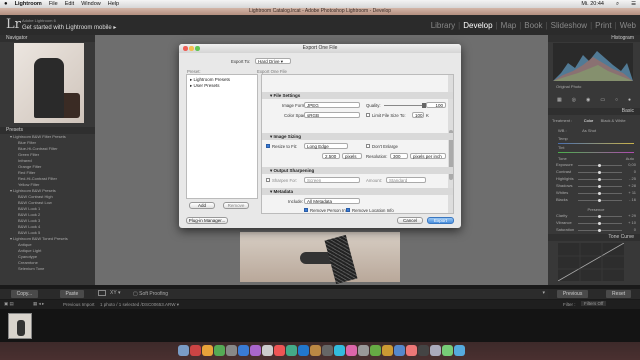 The height and width of the screenshot is (360, 640). I want to click on slider-row: Highlights - 25, so click(596, 179).